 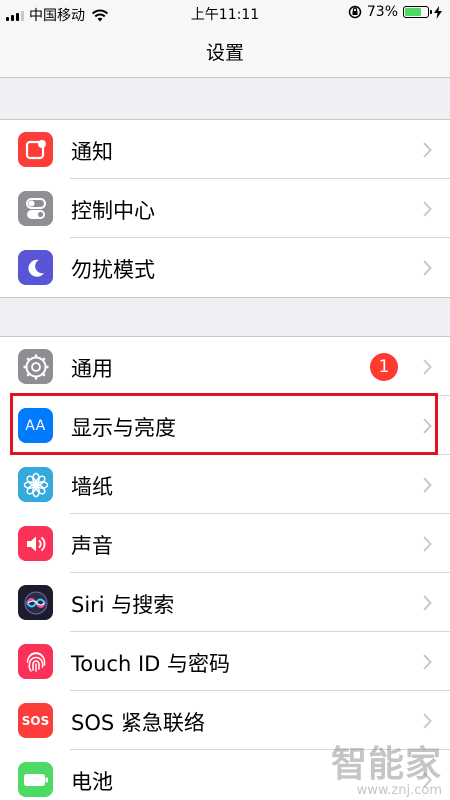 I want to click on control-center-icon, so click(x=35, y=208).